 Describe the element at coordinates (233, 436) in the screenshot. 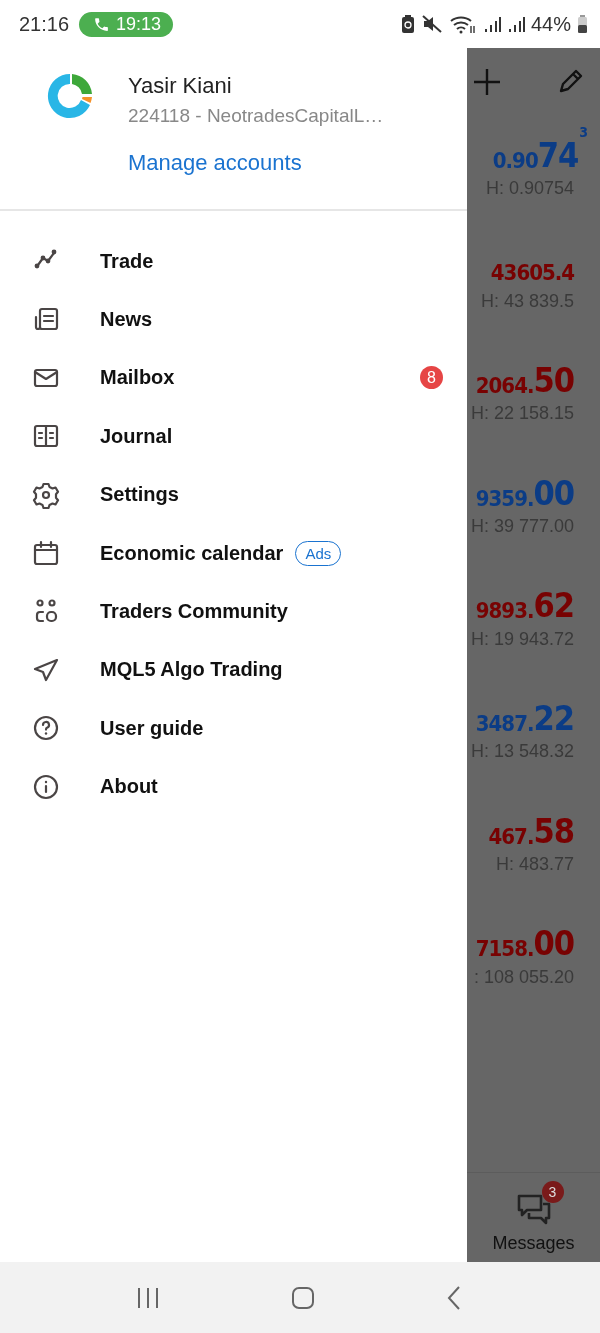

I see `menu-item: Journal` at that location.